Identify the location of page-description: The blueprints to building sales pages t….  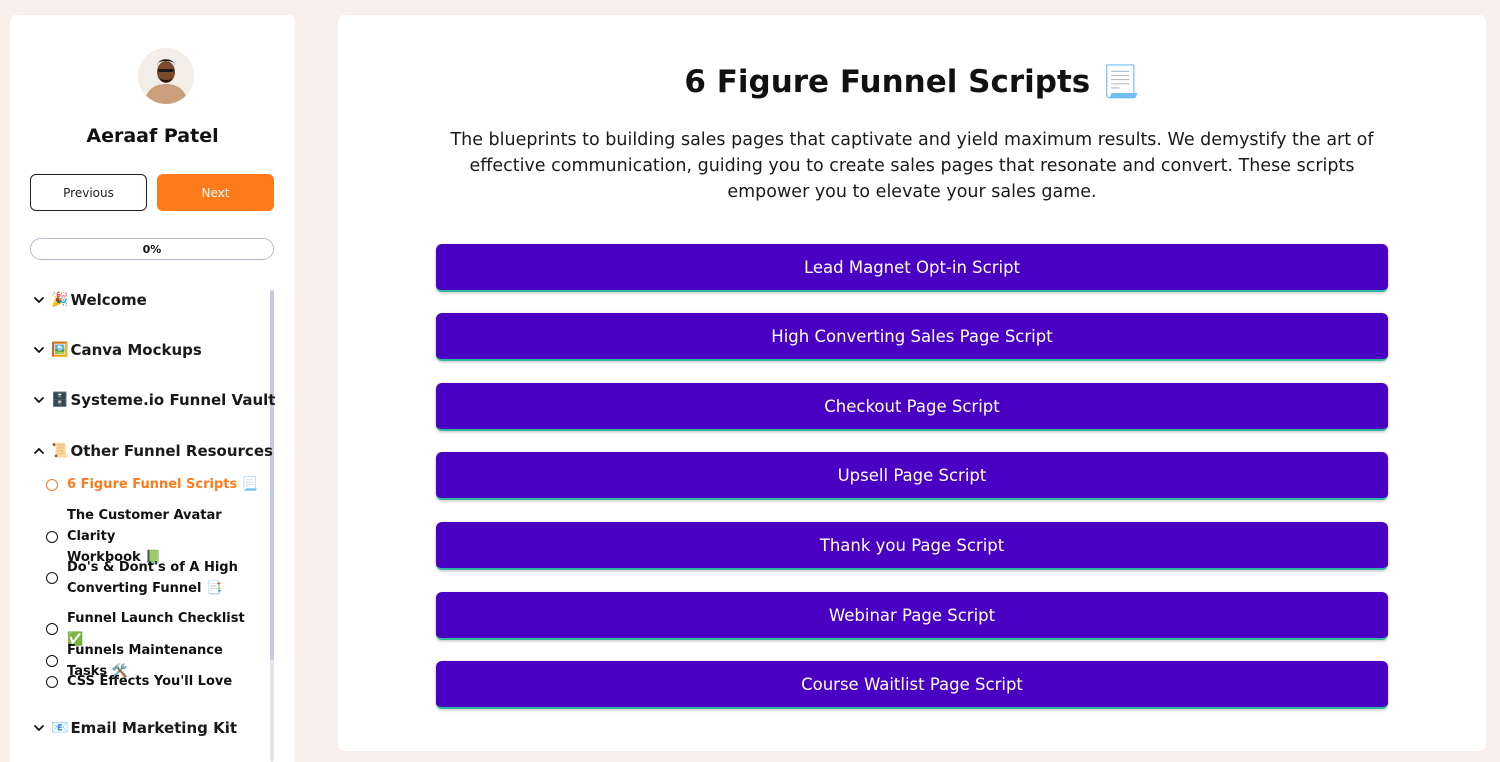
(912, 166).